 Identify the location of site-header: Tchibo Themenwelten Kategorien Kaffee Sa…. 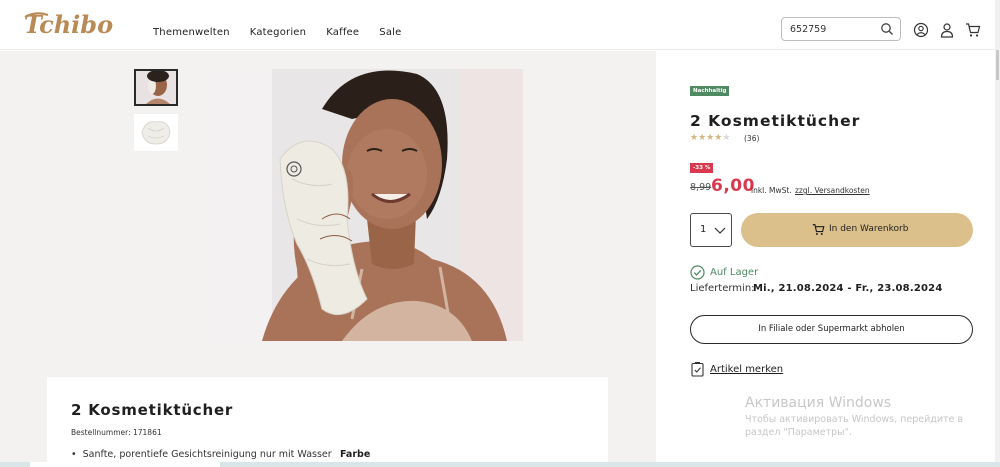
(500, 25).